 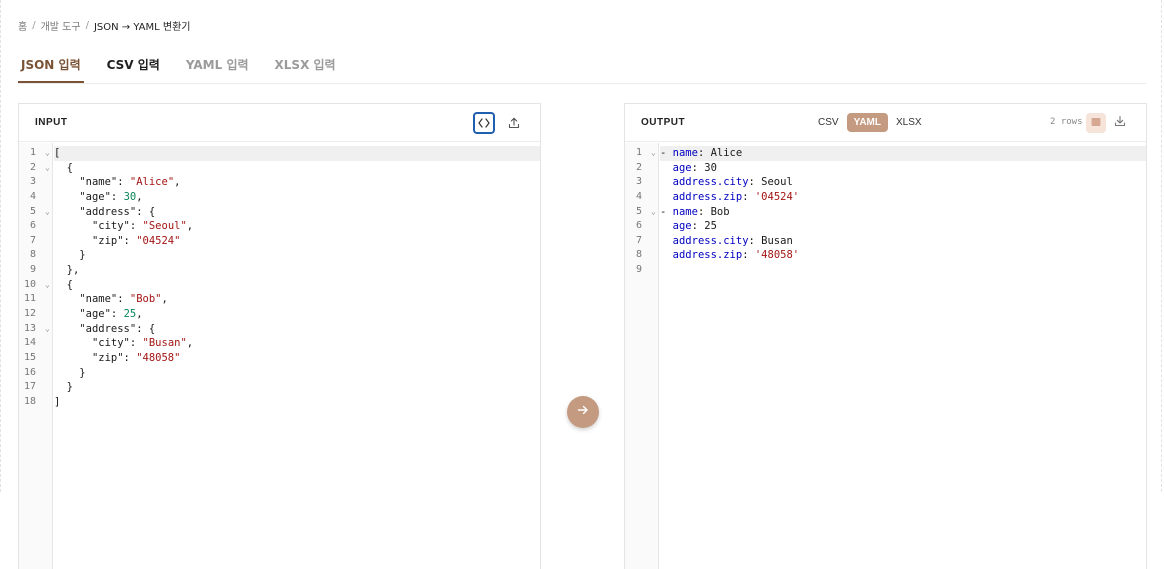 I want to click on json-code-line: "zip": "04524", so click(x=297, y=241).